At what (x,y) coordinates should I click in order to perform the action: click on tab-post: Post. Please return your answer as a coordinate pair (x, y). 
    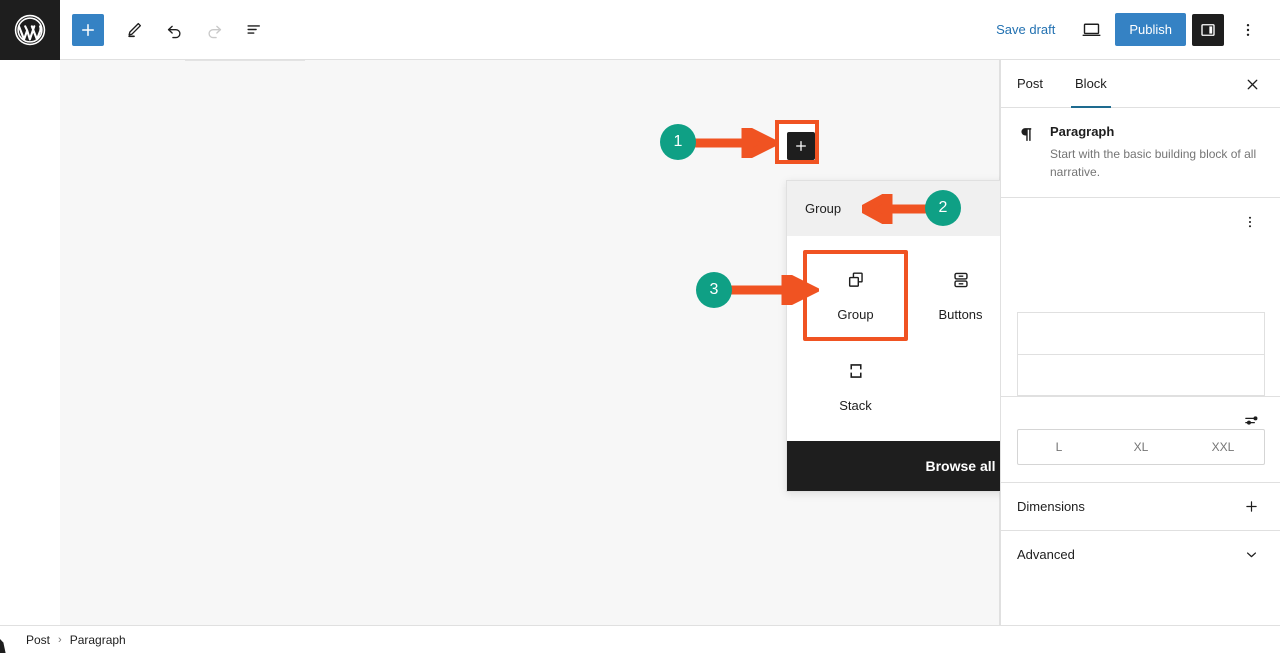
    Looking at the image, I should click on (1030, 83).